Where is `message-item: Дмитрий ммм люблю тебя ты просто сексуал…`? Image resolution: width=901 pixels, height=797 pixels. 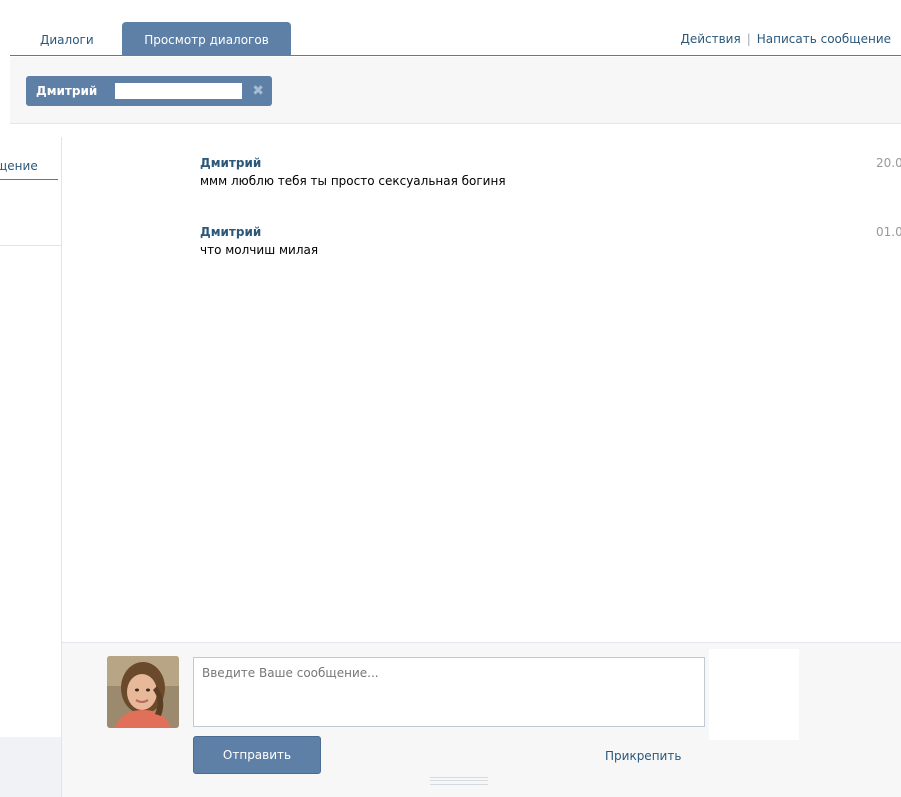
message-item: Дмитрий ммм люблю тебя ты просто сексуал… is located at coordinates (550, 172).